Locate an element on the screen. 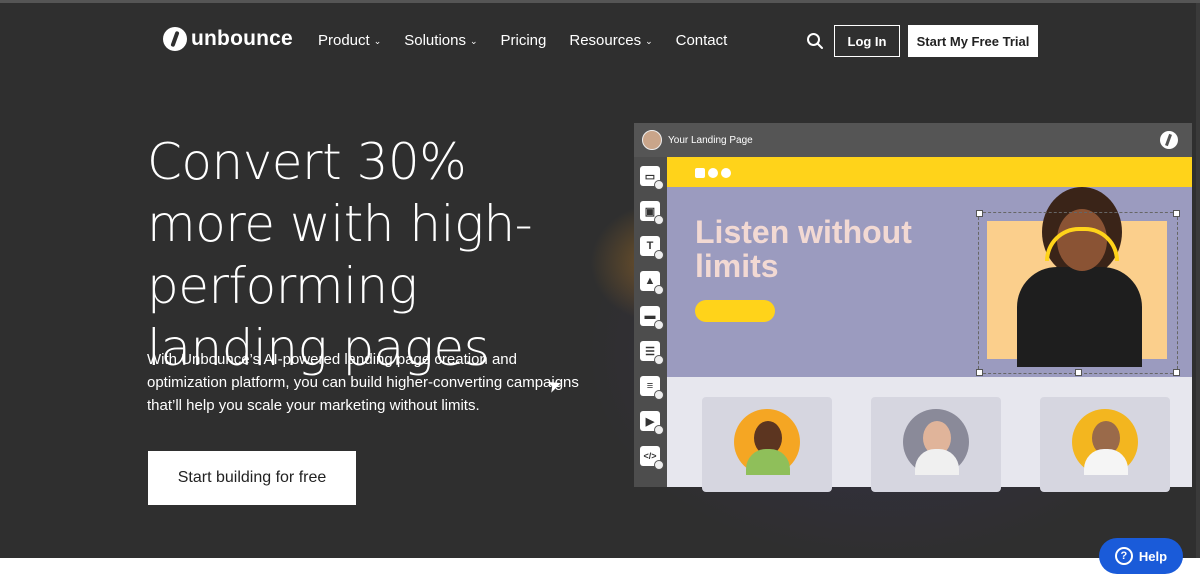 This screenshot has width=1200, height=584. nav-item-label: Contact is located at coordinates (701, 40).